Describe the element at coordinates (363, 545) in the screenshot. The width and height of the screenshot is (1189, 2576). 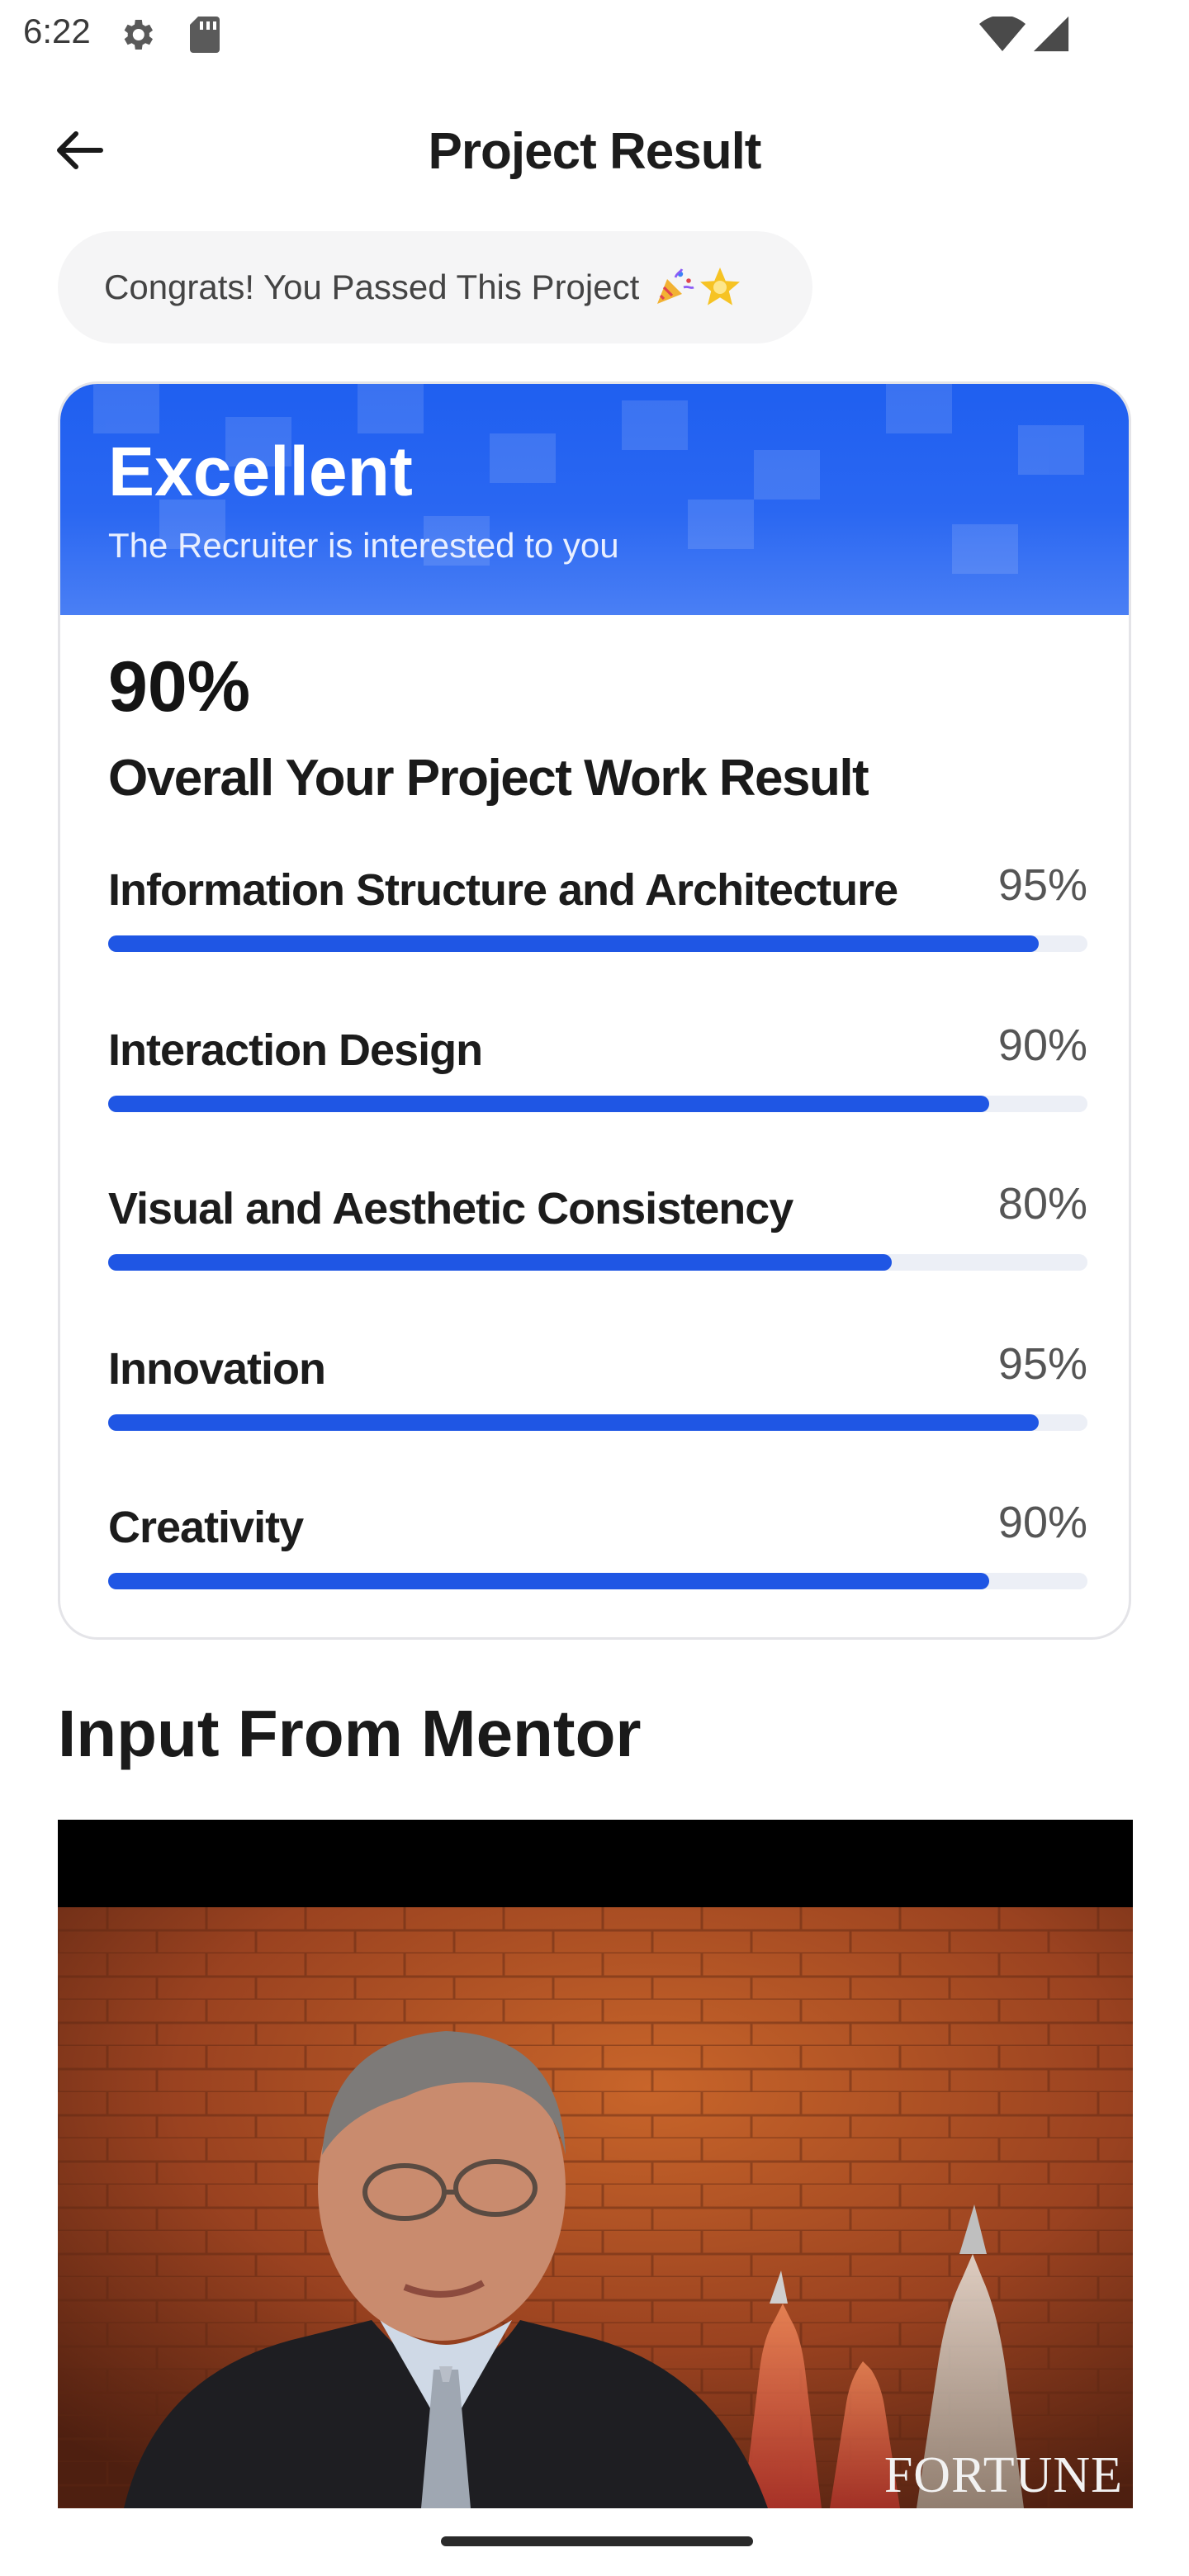
I see `result-subtitle: The Recruiter is interested to you` at that location.